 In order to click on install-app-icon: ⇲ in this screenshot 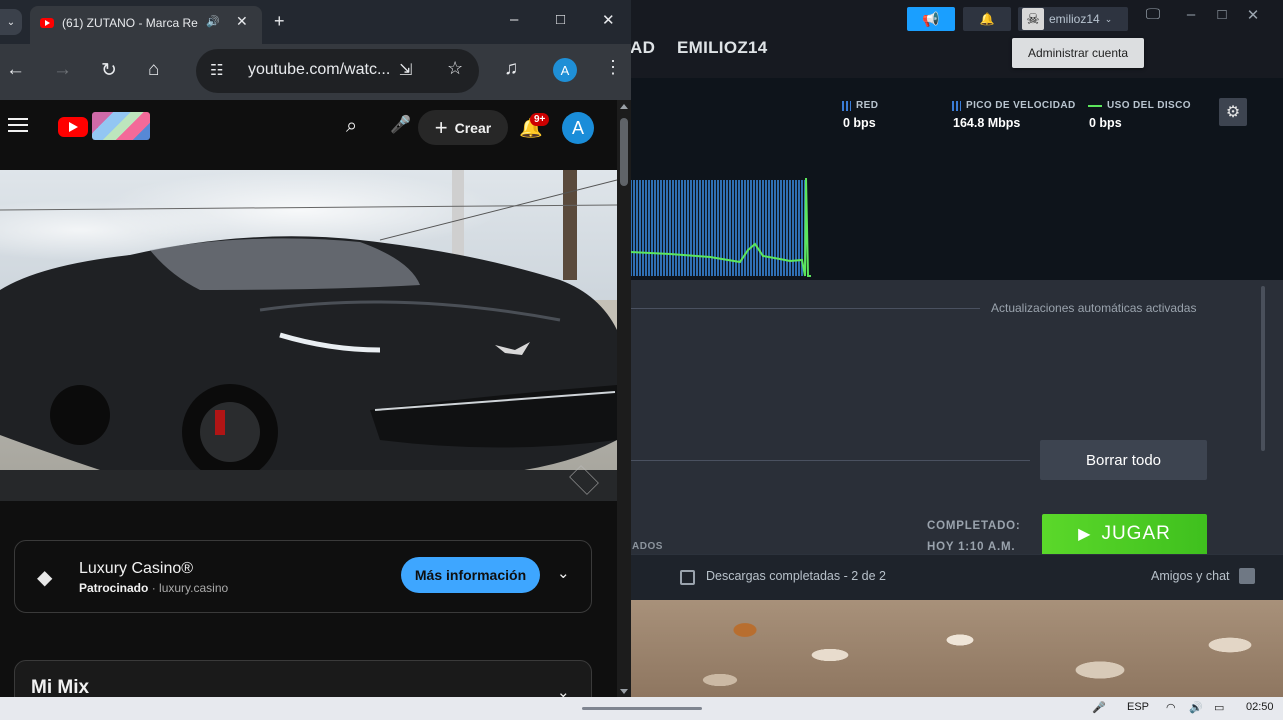, I will do `click(405, 70)`.